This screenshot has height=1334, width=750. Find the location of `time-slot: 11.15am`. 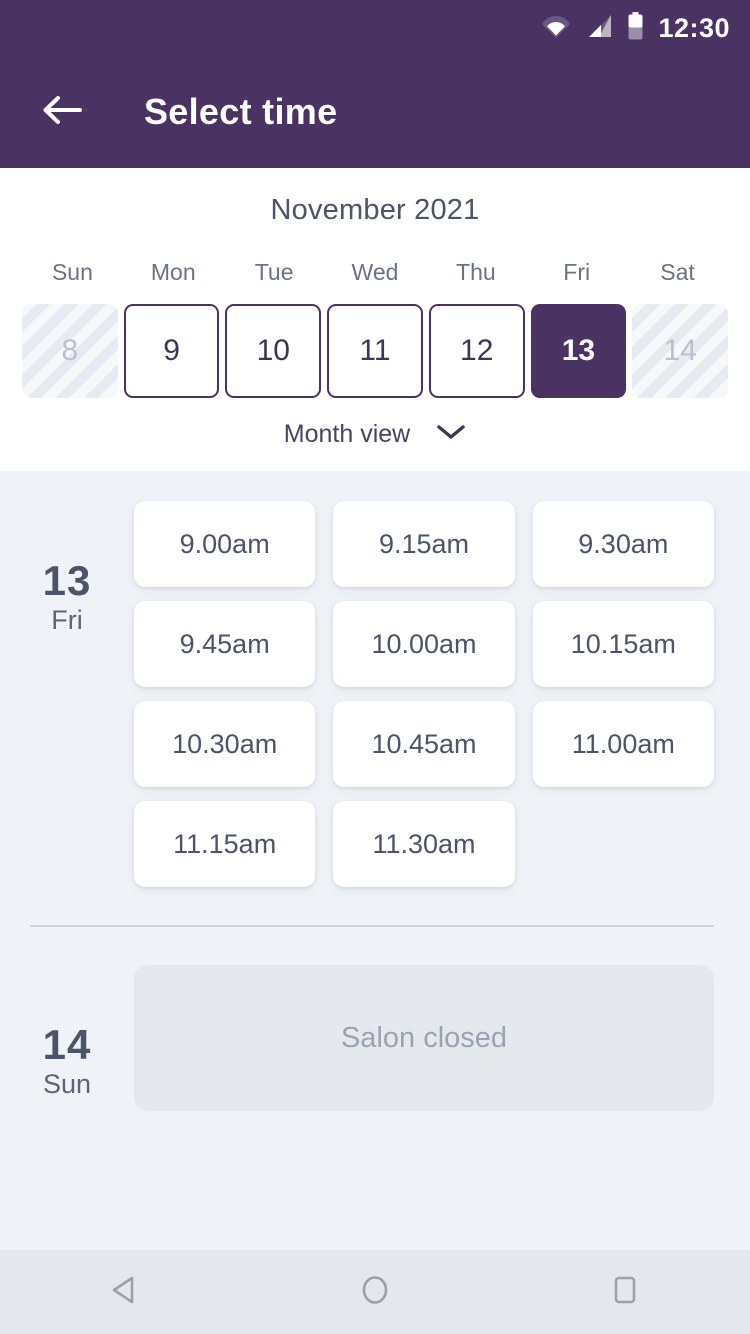

time-slot: 11.15am is located at coordinates (225, 844).